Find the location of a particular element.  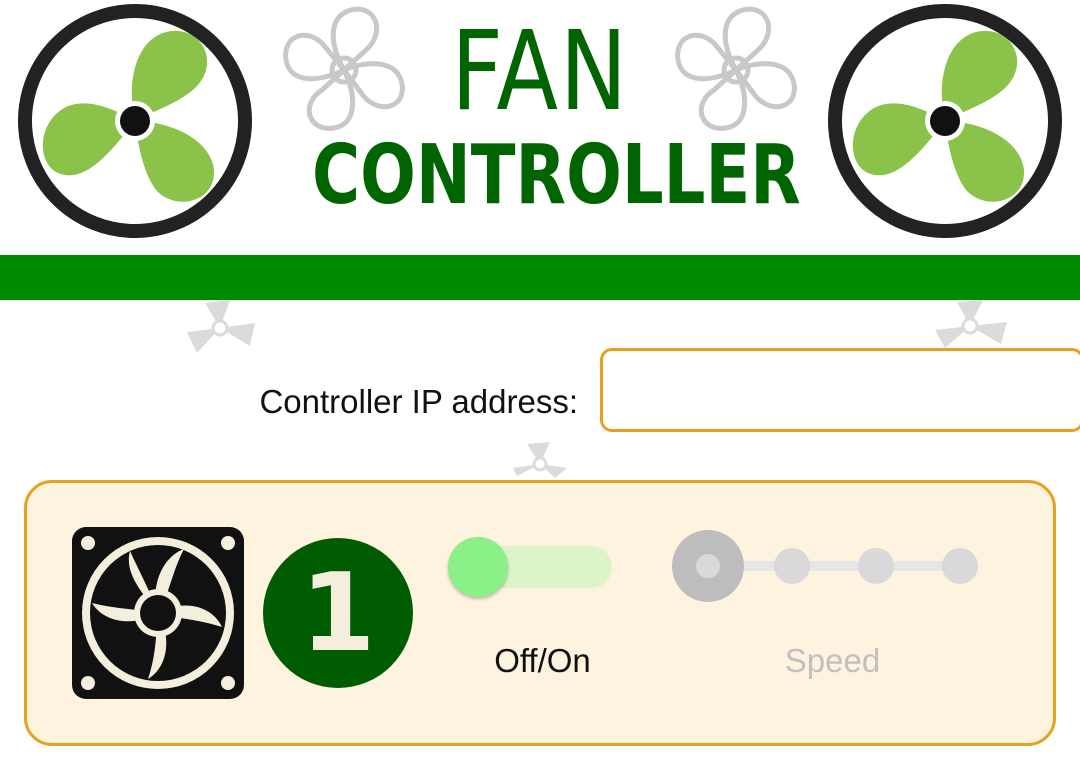

fan-number-badge: 1 is located at coordinates (338, 613).